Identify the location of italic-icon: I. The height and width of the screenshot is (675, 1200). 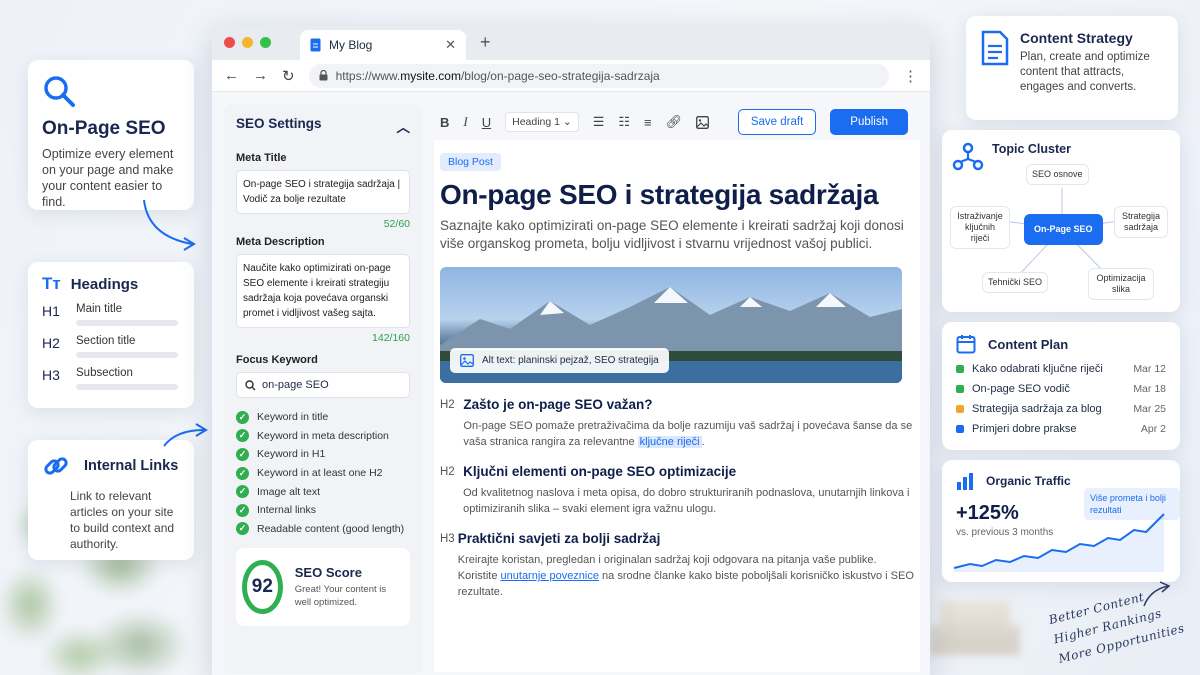
(465, 122).